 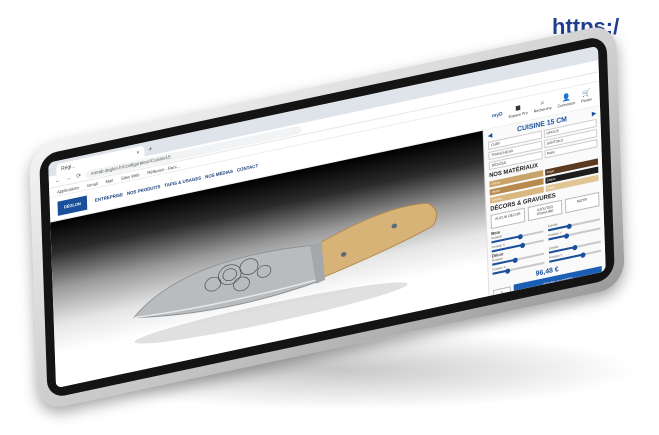 What do you see at coordinates (518, 114) in the screenshot?
I see `header-action-label: Espace Pro` at bounding box center [518, 114].